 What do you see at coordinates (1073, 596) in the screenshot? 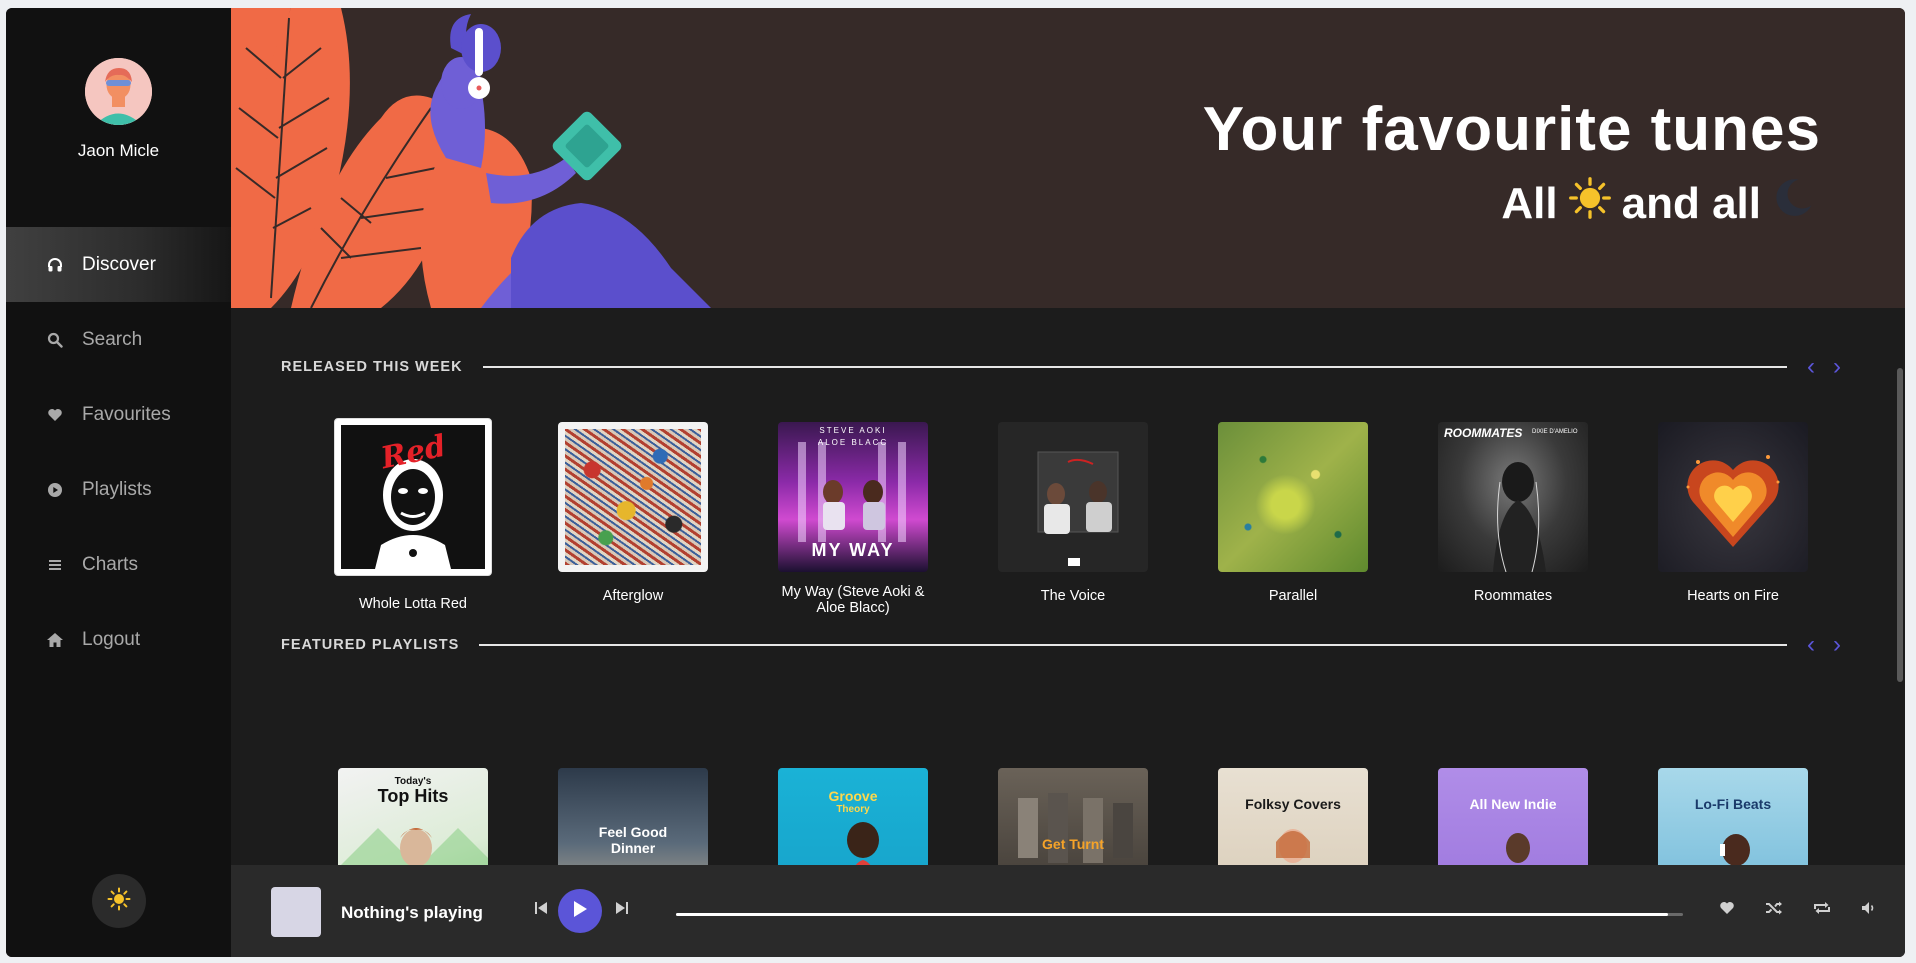
I see `album-title: The Voice` at bounding box center [1073, 596].